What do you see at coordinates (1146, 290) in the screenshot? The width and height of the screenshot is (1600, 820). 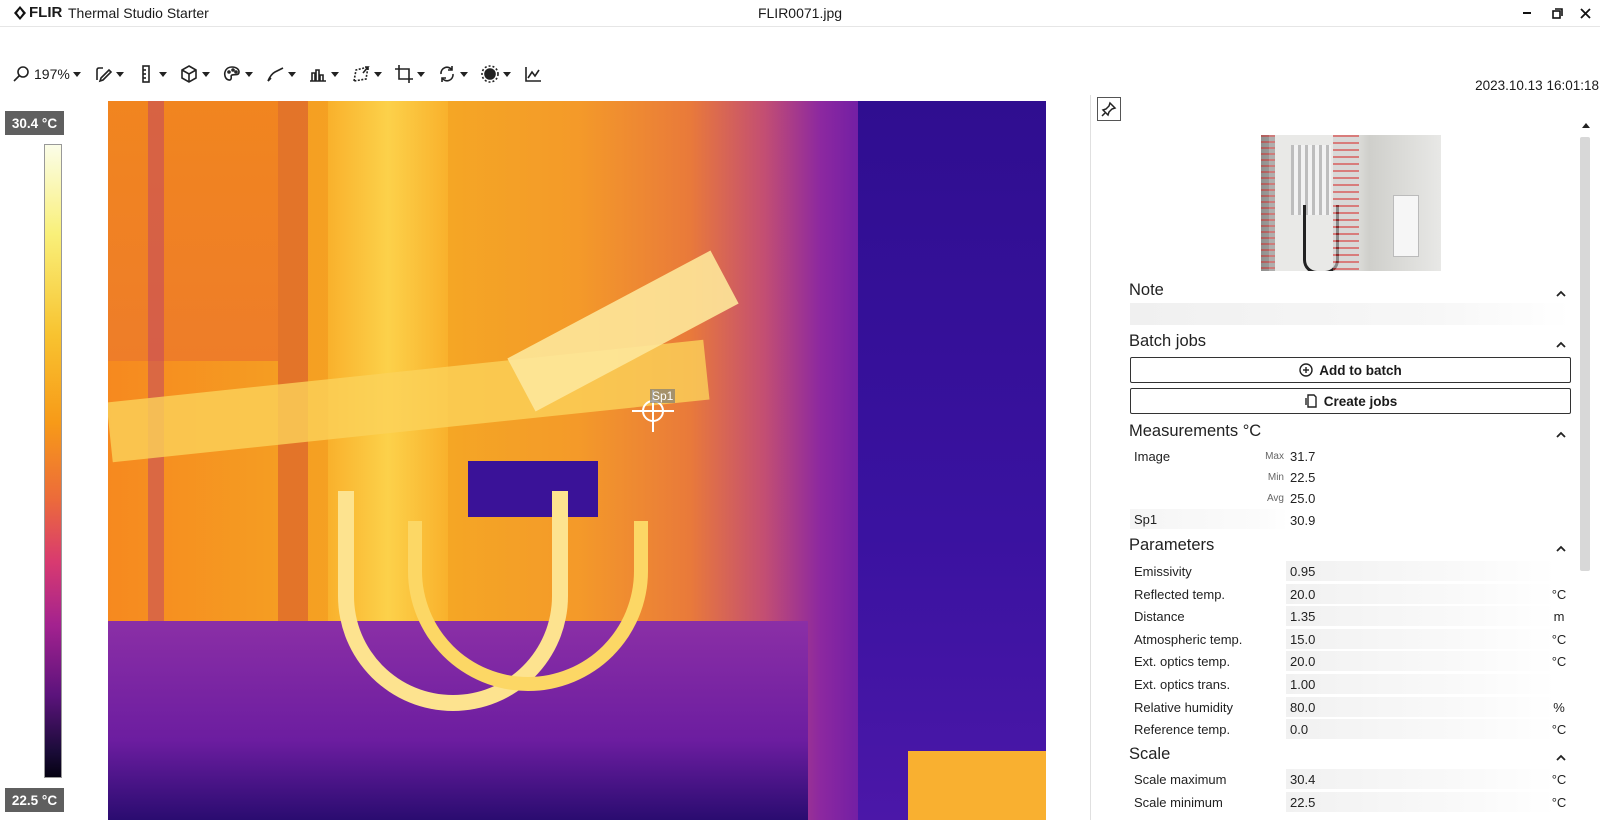 I see `note-section-title: Note` at bounding box center [1146, 290].